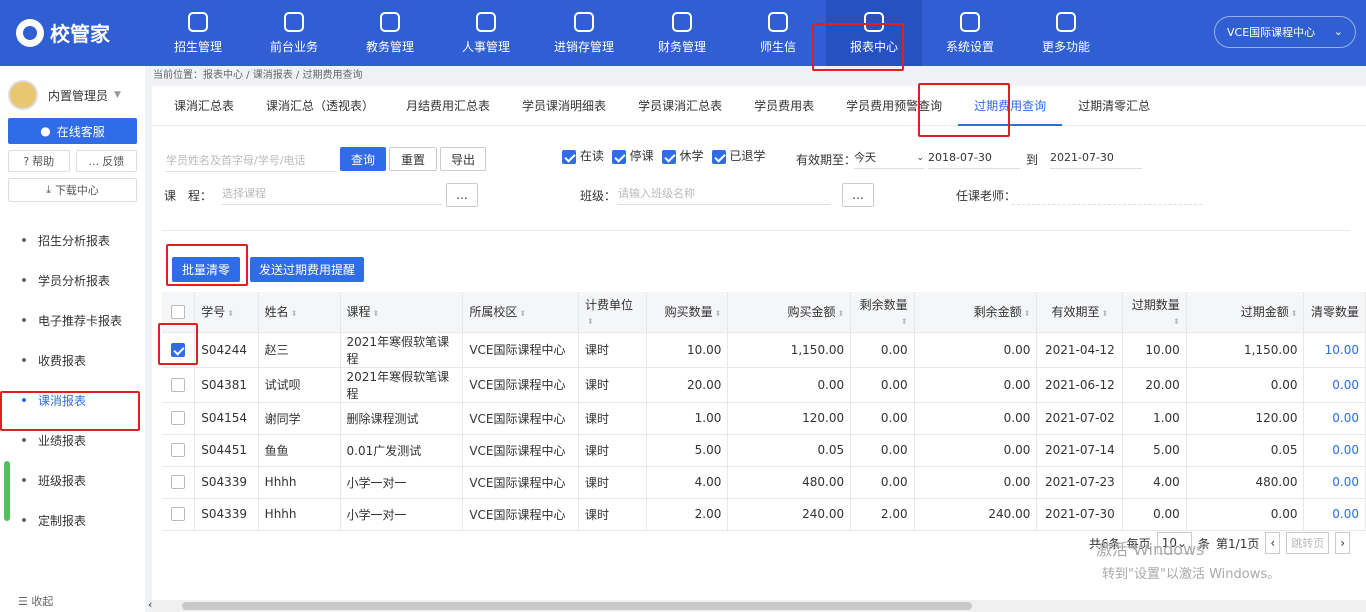 The height and width of the screenshot is (612, 1366). What do you see at coordinates (413, 159) in the screenshot?
I see `reset-button: 重置` at bounding box center [413, 159].